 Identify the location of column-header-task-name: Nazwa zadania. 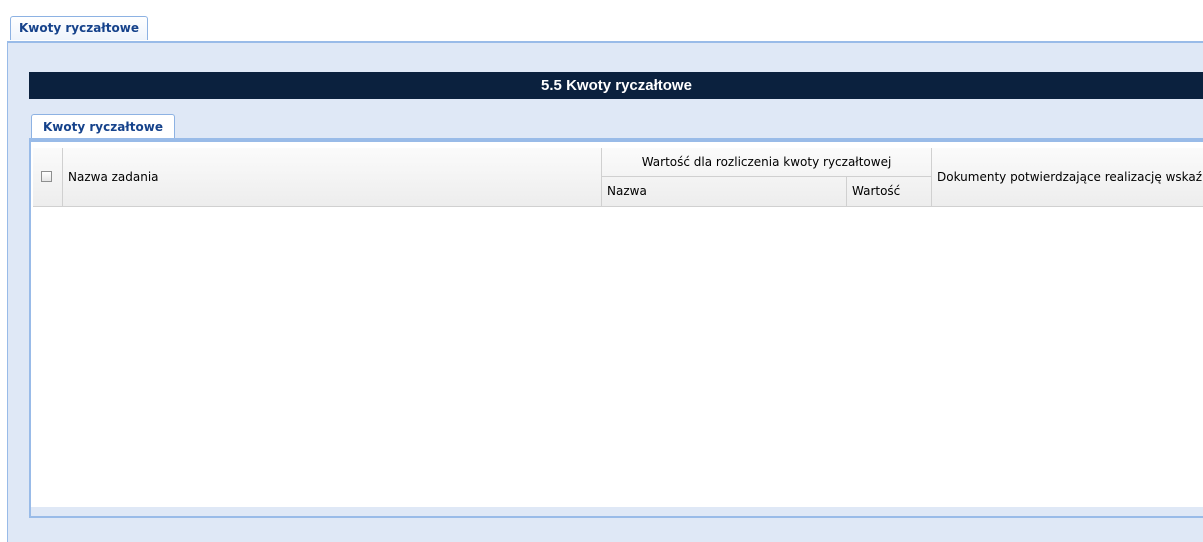
(332, 177).